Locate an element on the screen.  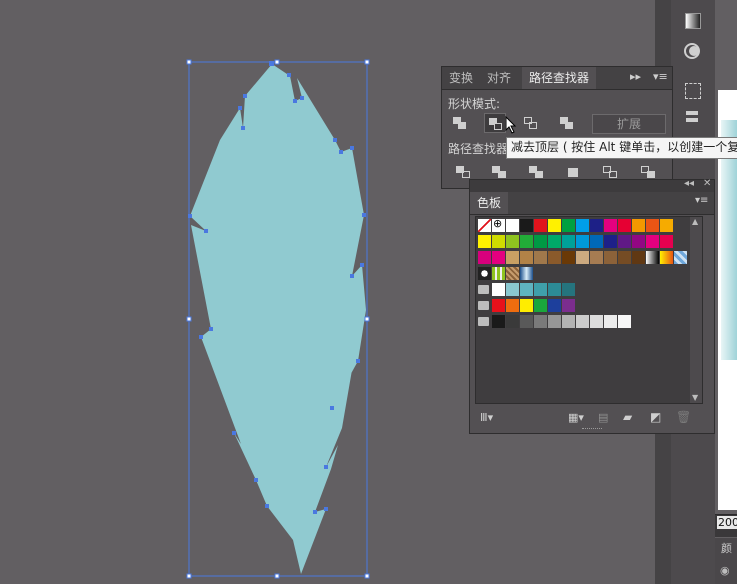
tab-transform: 变换 is located at coordinates (461, 78).